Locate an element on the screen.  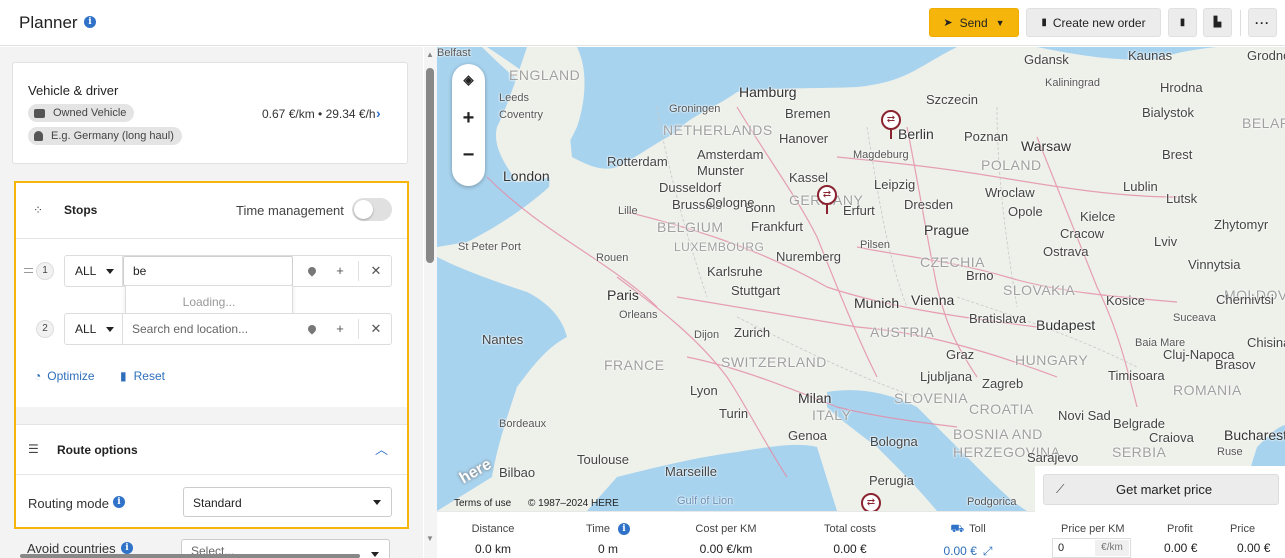
send-button: ➤ Send ▼ is located at coordinates (974, 22).